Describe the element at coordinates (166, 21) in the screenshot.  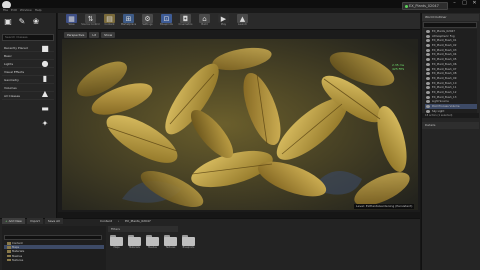
I see `blueprints-button: ⊡ Blueprints` at that location.